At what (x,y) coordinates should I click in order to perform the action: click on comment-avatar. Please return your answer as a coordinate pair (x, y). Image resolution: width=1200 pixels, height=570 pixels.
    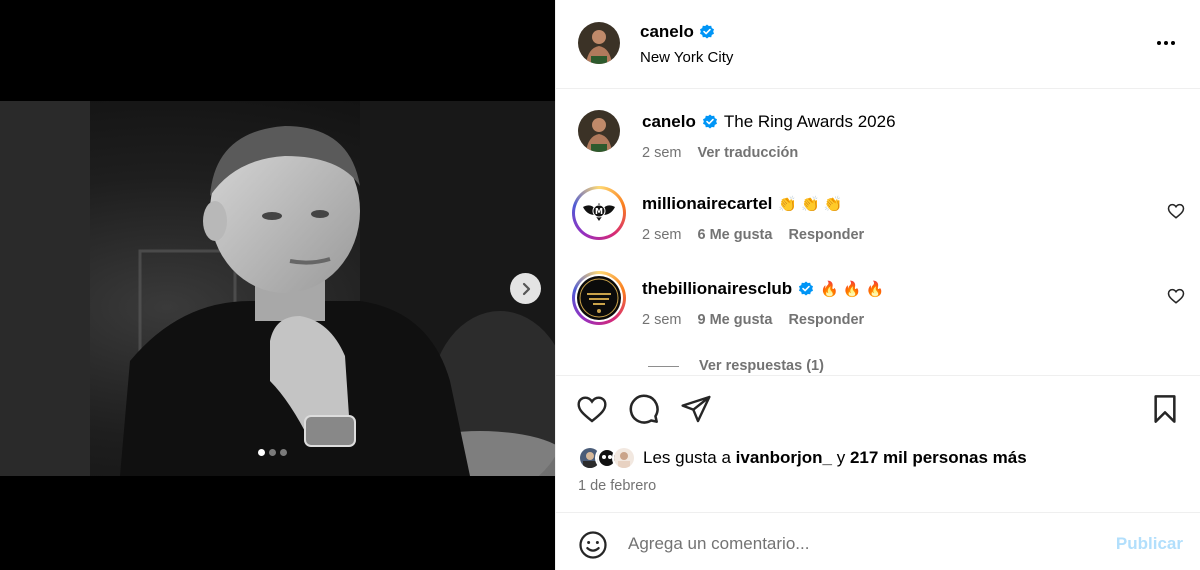
    Looking at the image, I should click on (599, 298).